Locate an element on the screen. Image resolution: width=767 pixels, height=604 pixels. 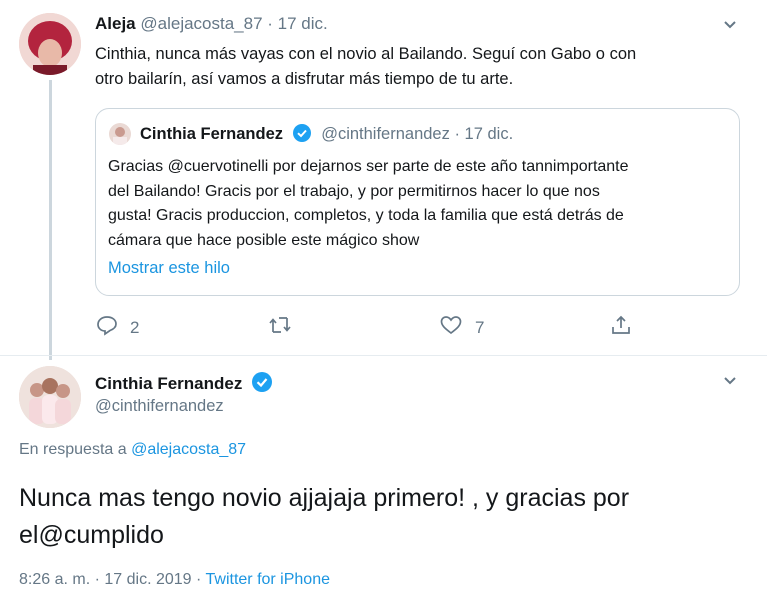
reply-action: 2 is located at coordinates (117, 327).